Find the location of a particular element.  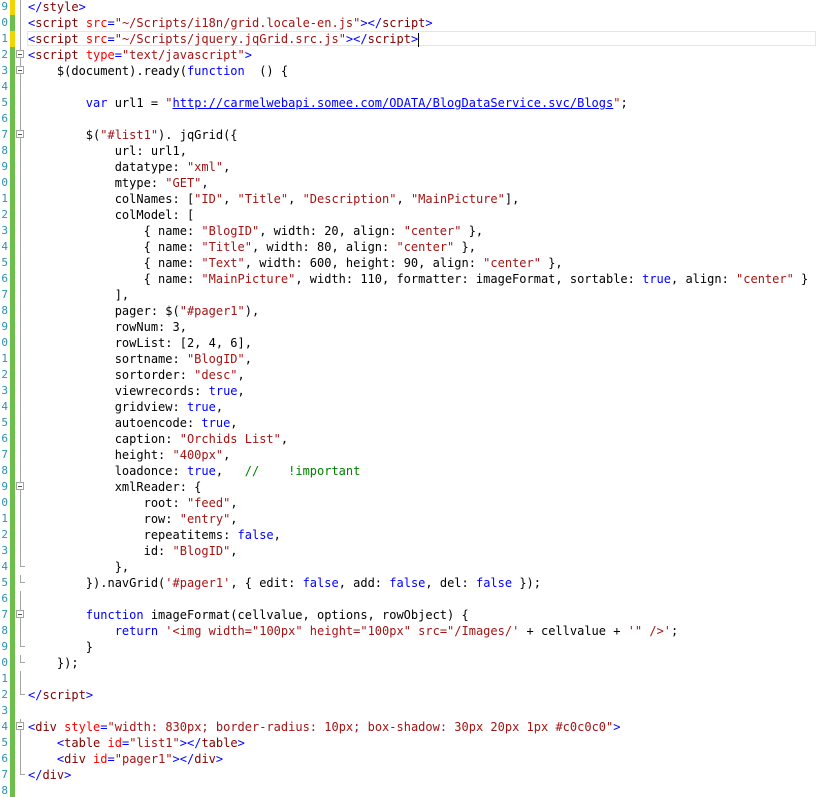

code-line: 1 sortname: "BlogID", is located at coordinates (408, 359).